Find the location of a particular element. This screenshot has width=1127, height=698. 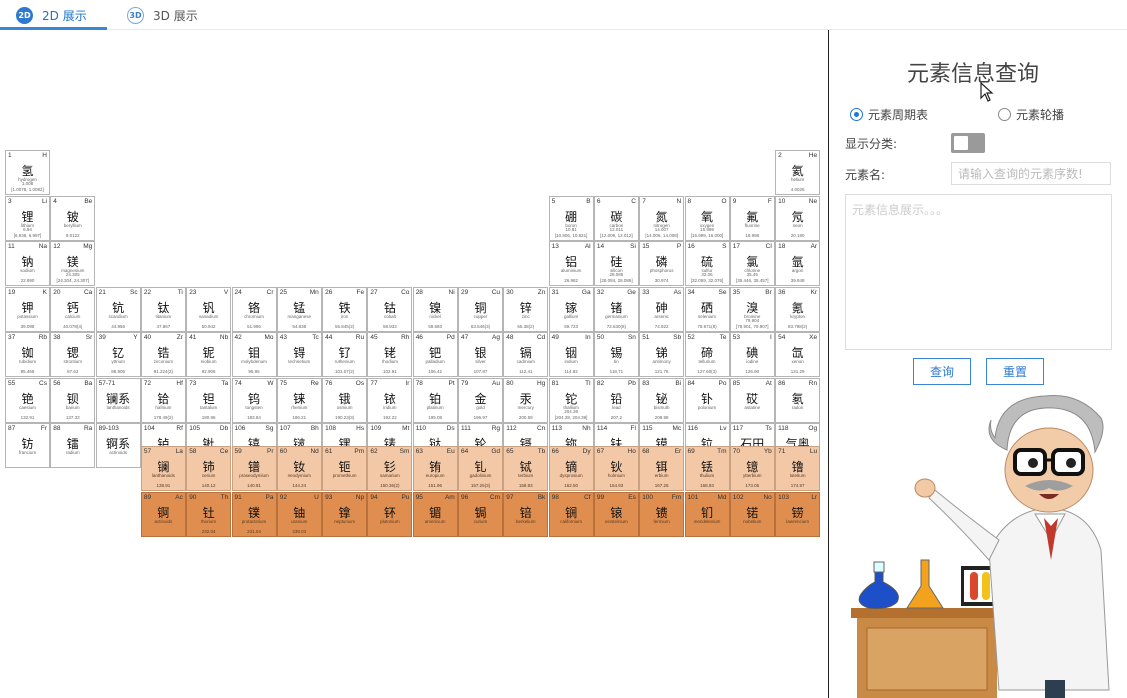

element-cell: 98 Cf 锎 californium is located at coordinates (571, 514).